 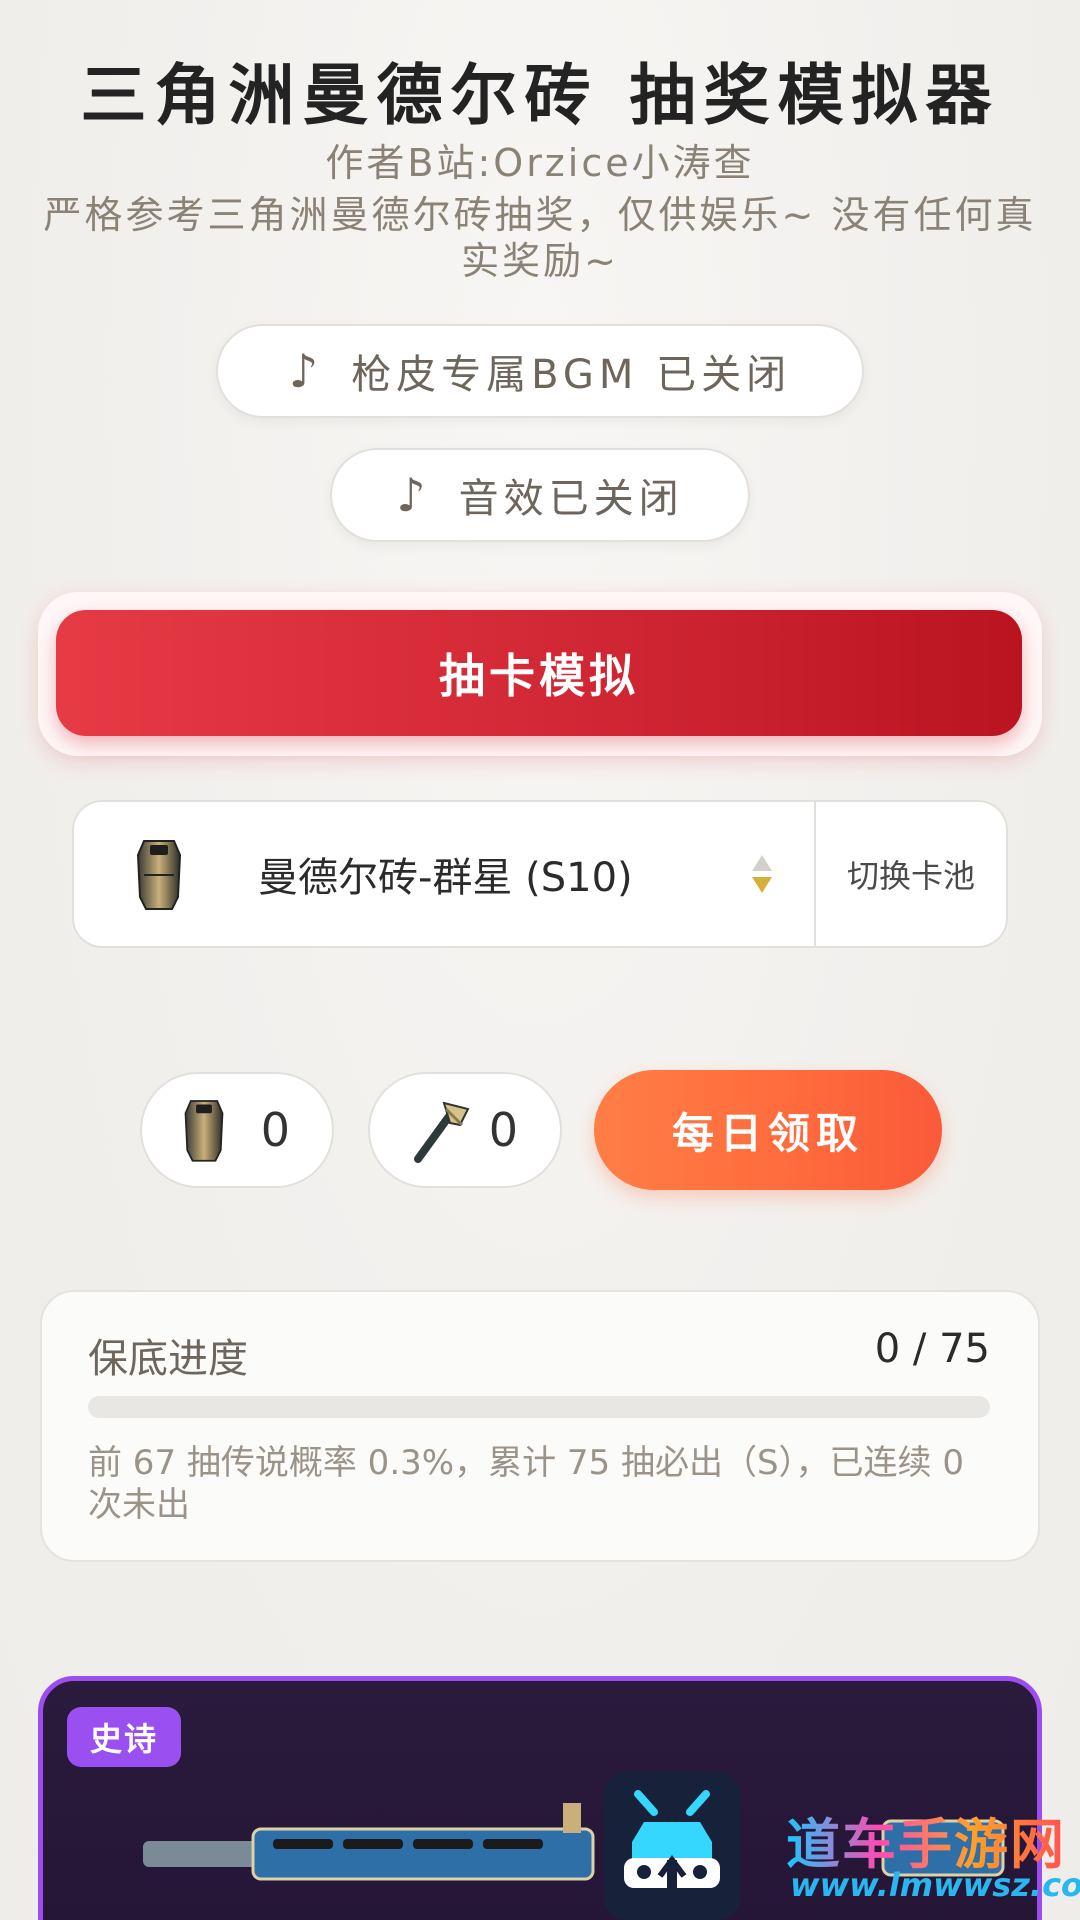 What do you see at coordinates (762, 874) in the screenshot?
I see `sort-arrows-icon` at bounding box center [762, 874].